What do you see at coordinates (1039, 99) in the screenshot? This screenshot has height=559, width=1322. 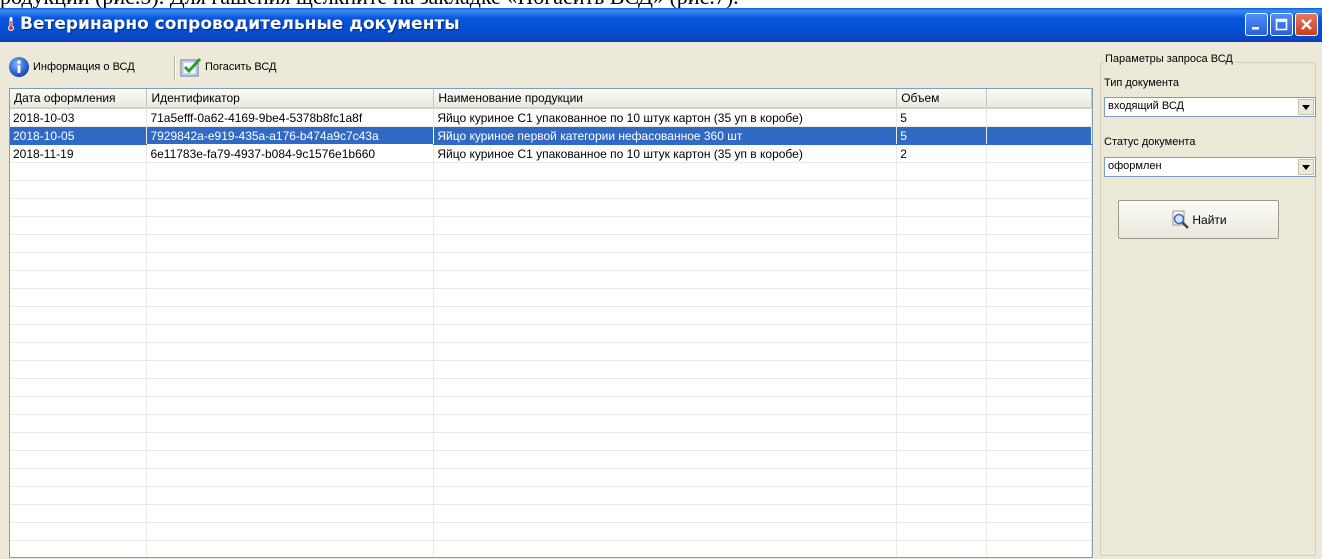 I see `column-header-empty` at bounding box center [1039, 99].